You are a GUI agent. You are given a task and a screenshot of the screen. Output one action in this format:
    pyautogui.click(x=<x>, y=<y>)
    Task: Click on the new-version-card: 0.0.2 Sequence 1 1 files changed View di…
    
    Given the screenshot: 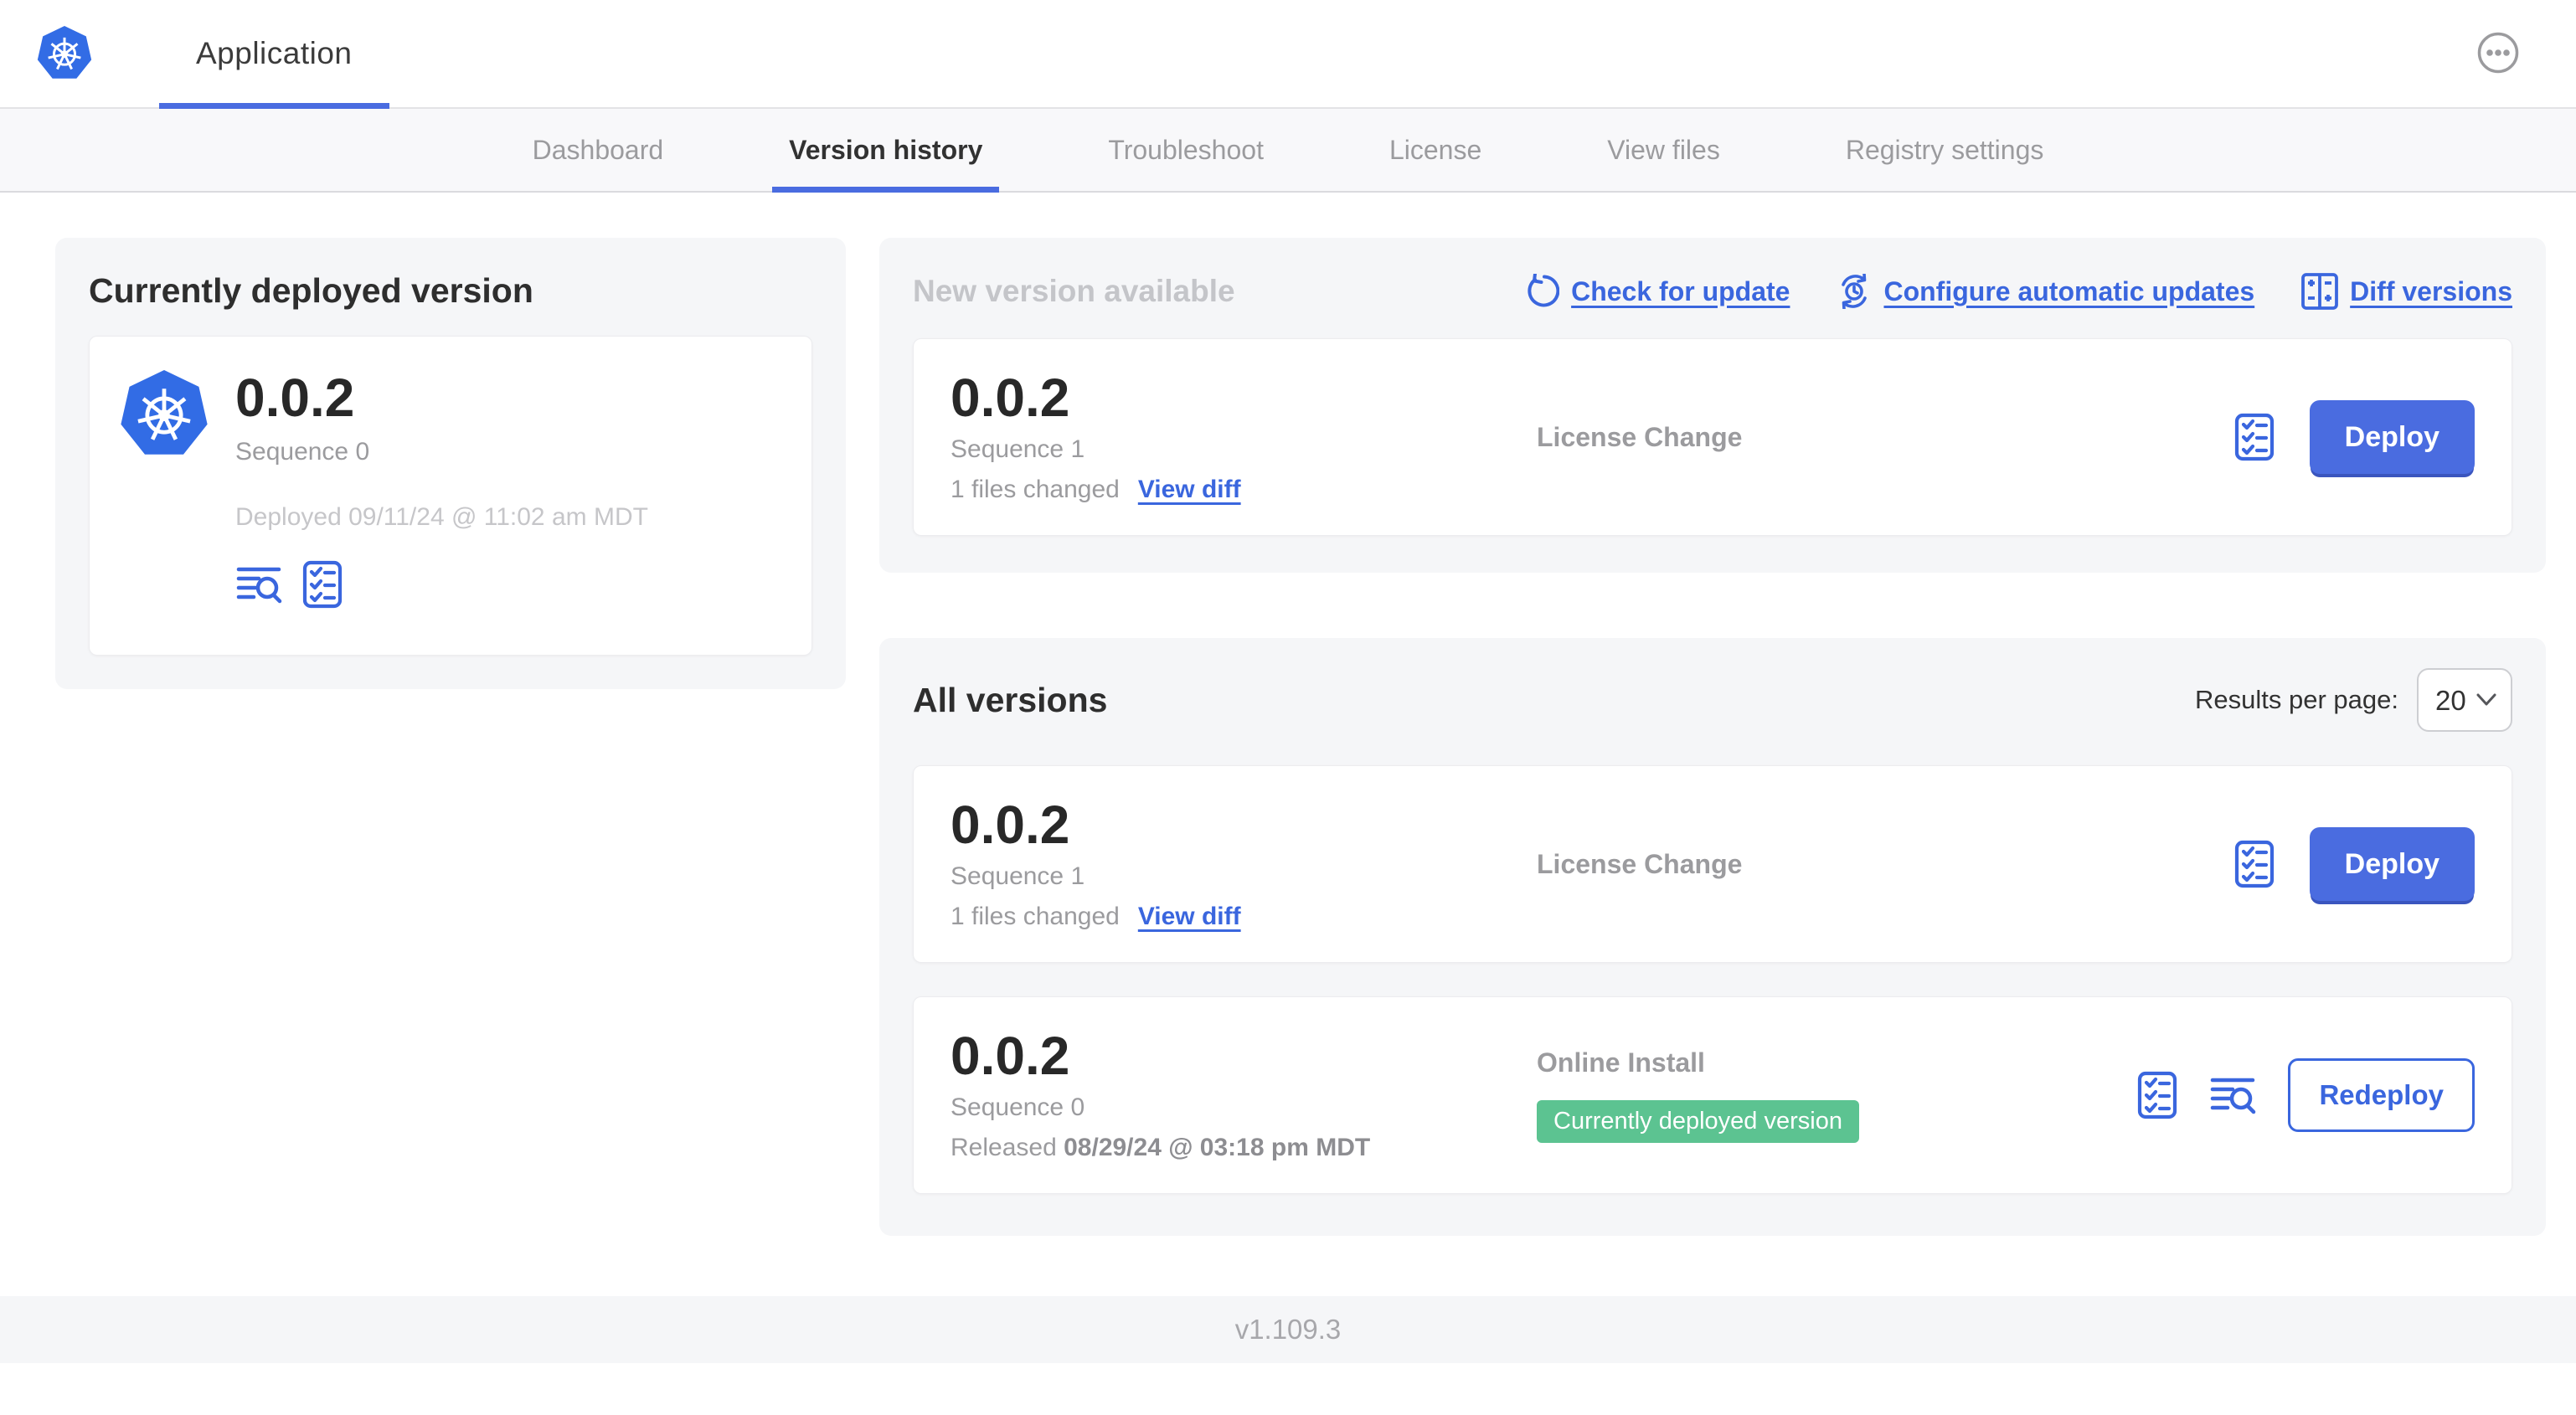 What is the action you would take?
    pyautogui.click(x=1712, y=437)
    